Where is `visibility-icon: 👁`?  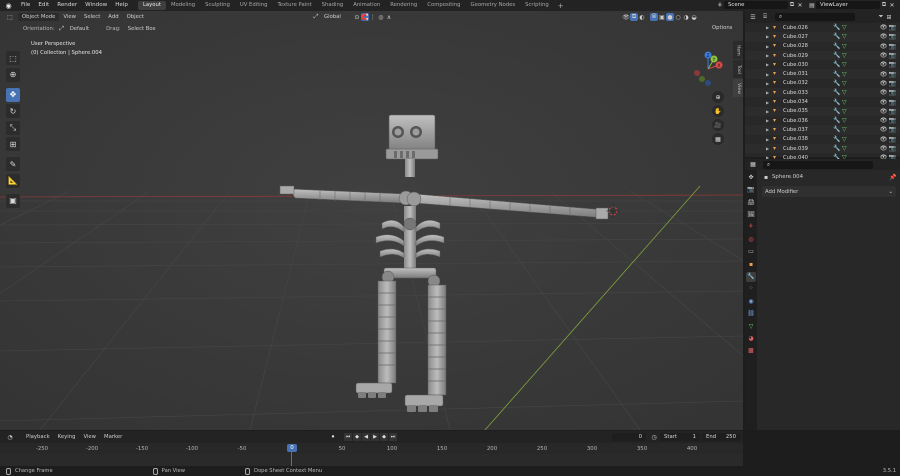 visibility-icon: 👁 is located at coordinates (626, 17).